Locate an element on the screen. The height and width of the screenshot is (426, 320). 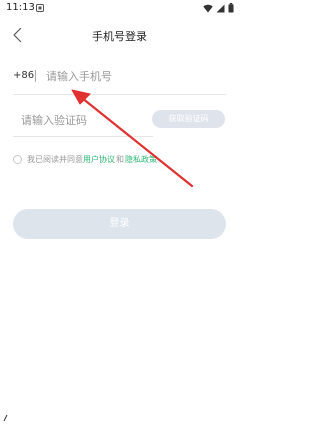
user-agreement-link: 用户协议 is located at coordinates (99, 159).